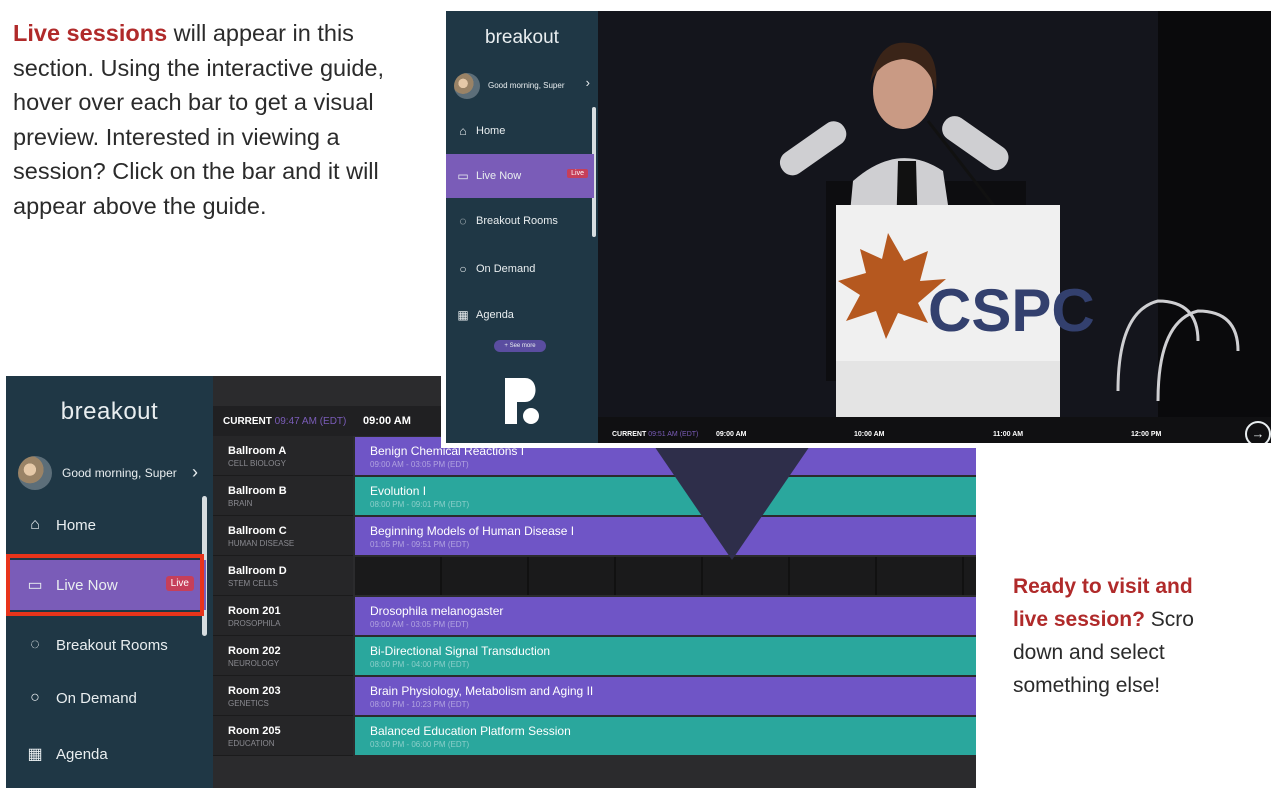 Image resolution: width=1276 pixels, height=788 pixels. Describe the element at coordinates (90, 33) in the screenshot. I see `intro-highlight: Live sessions` at that location.